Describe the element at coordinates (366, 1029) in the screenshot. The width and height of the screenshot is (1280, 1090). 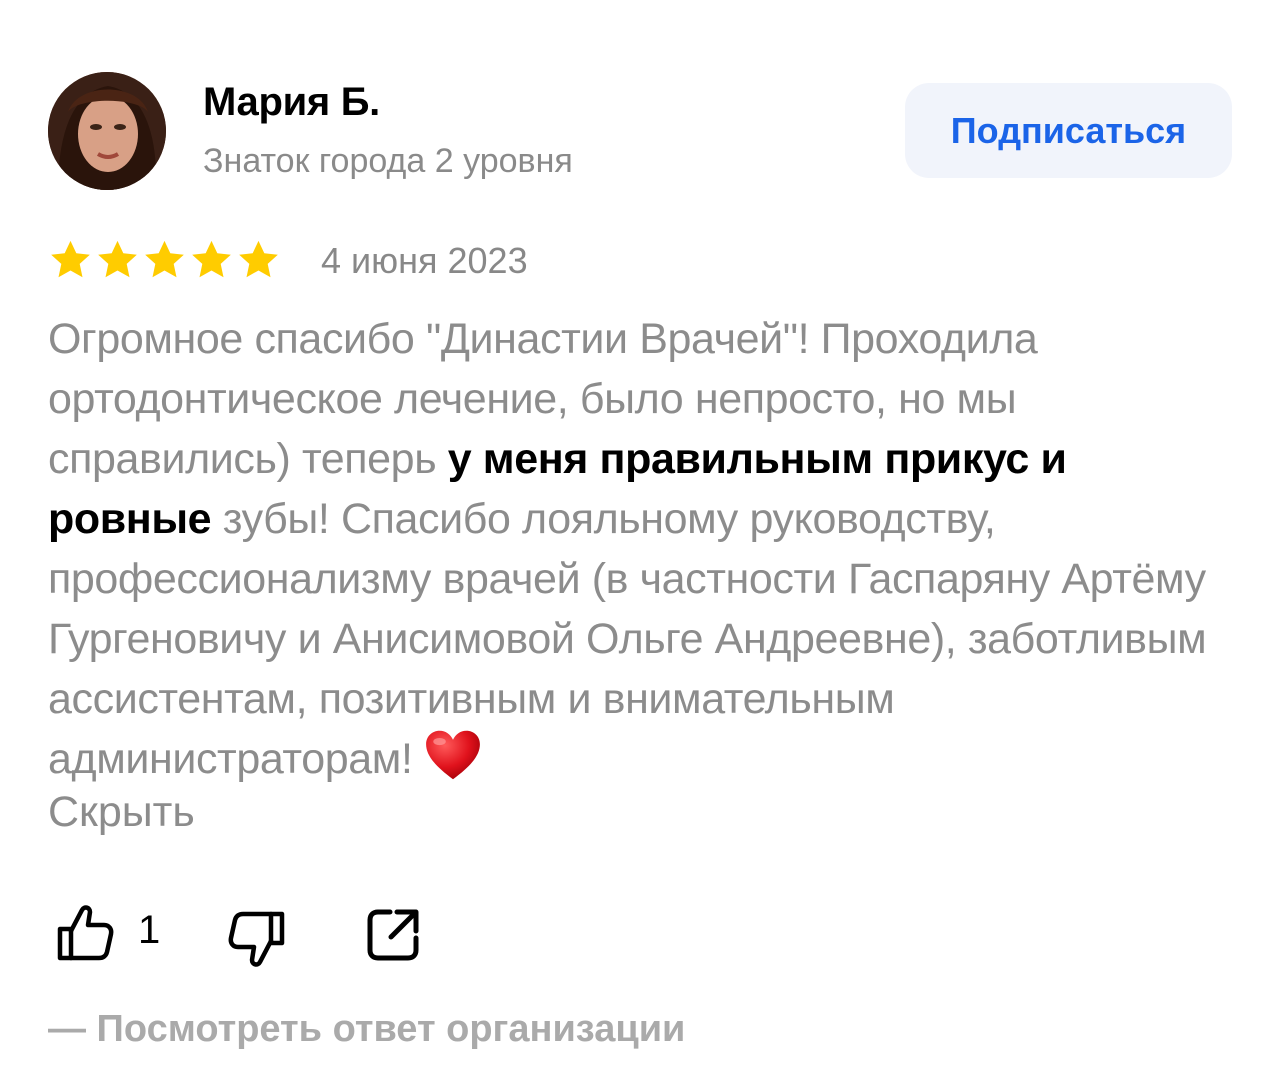
I see `org-reply-link: — Посмотреть ответ организации` at that location.